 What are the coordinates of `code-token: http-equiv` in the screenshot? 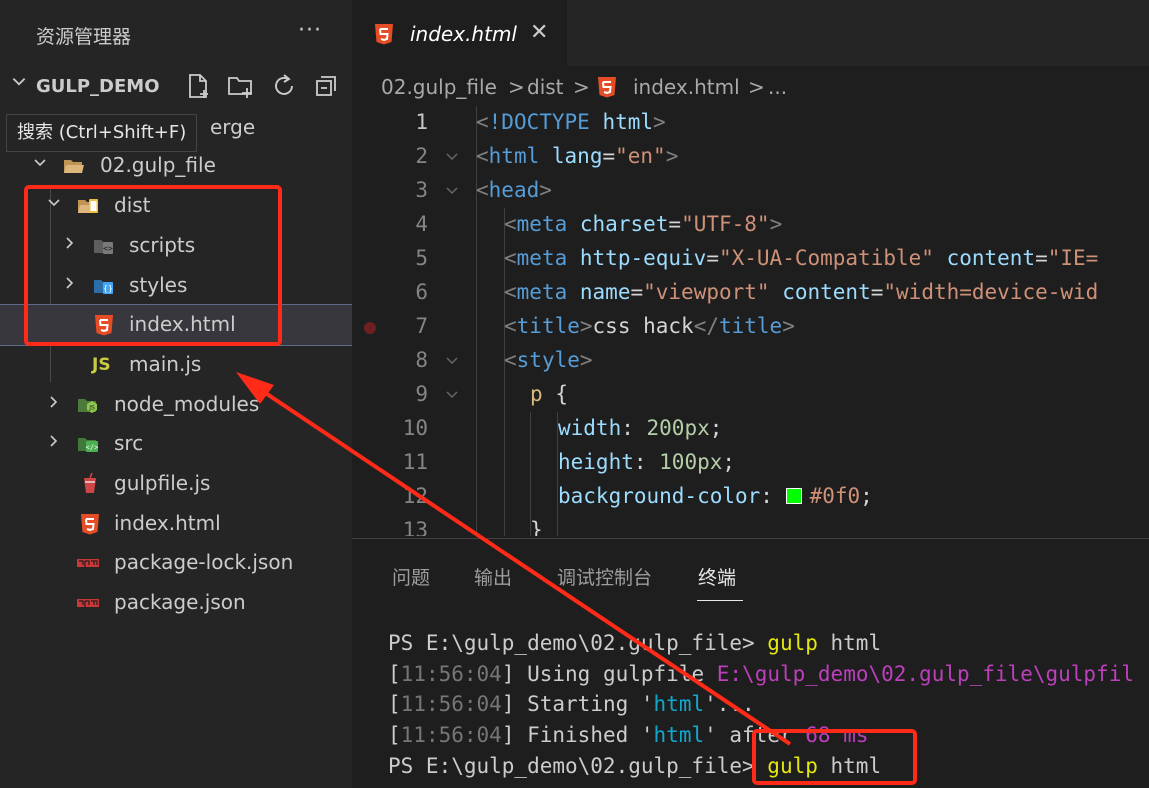 It's located at (643, 258).